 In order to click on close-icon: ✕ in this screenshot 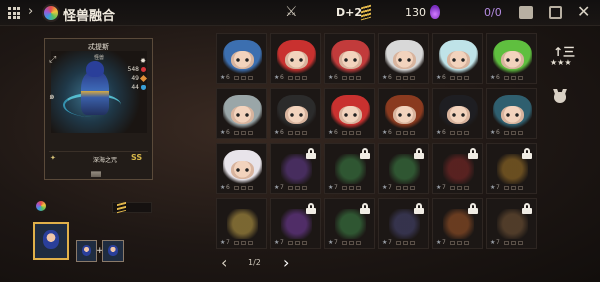, I will do `click(583, 11)`.